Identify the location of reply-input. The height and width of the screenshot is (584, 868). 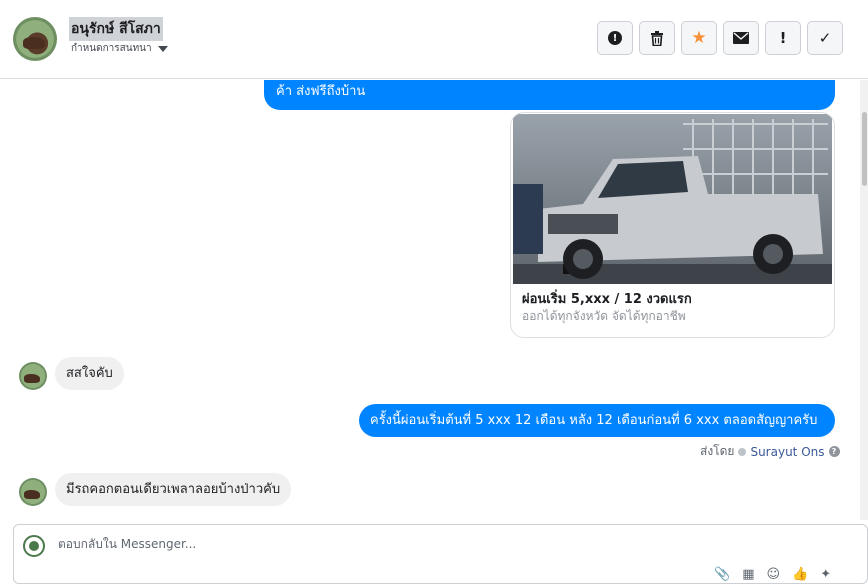
(408, 544).